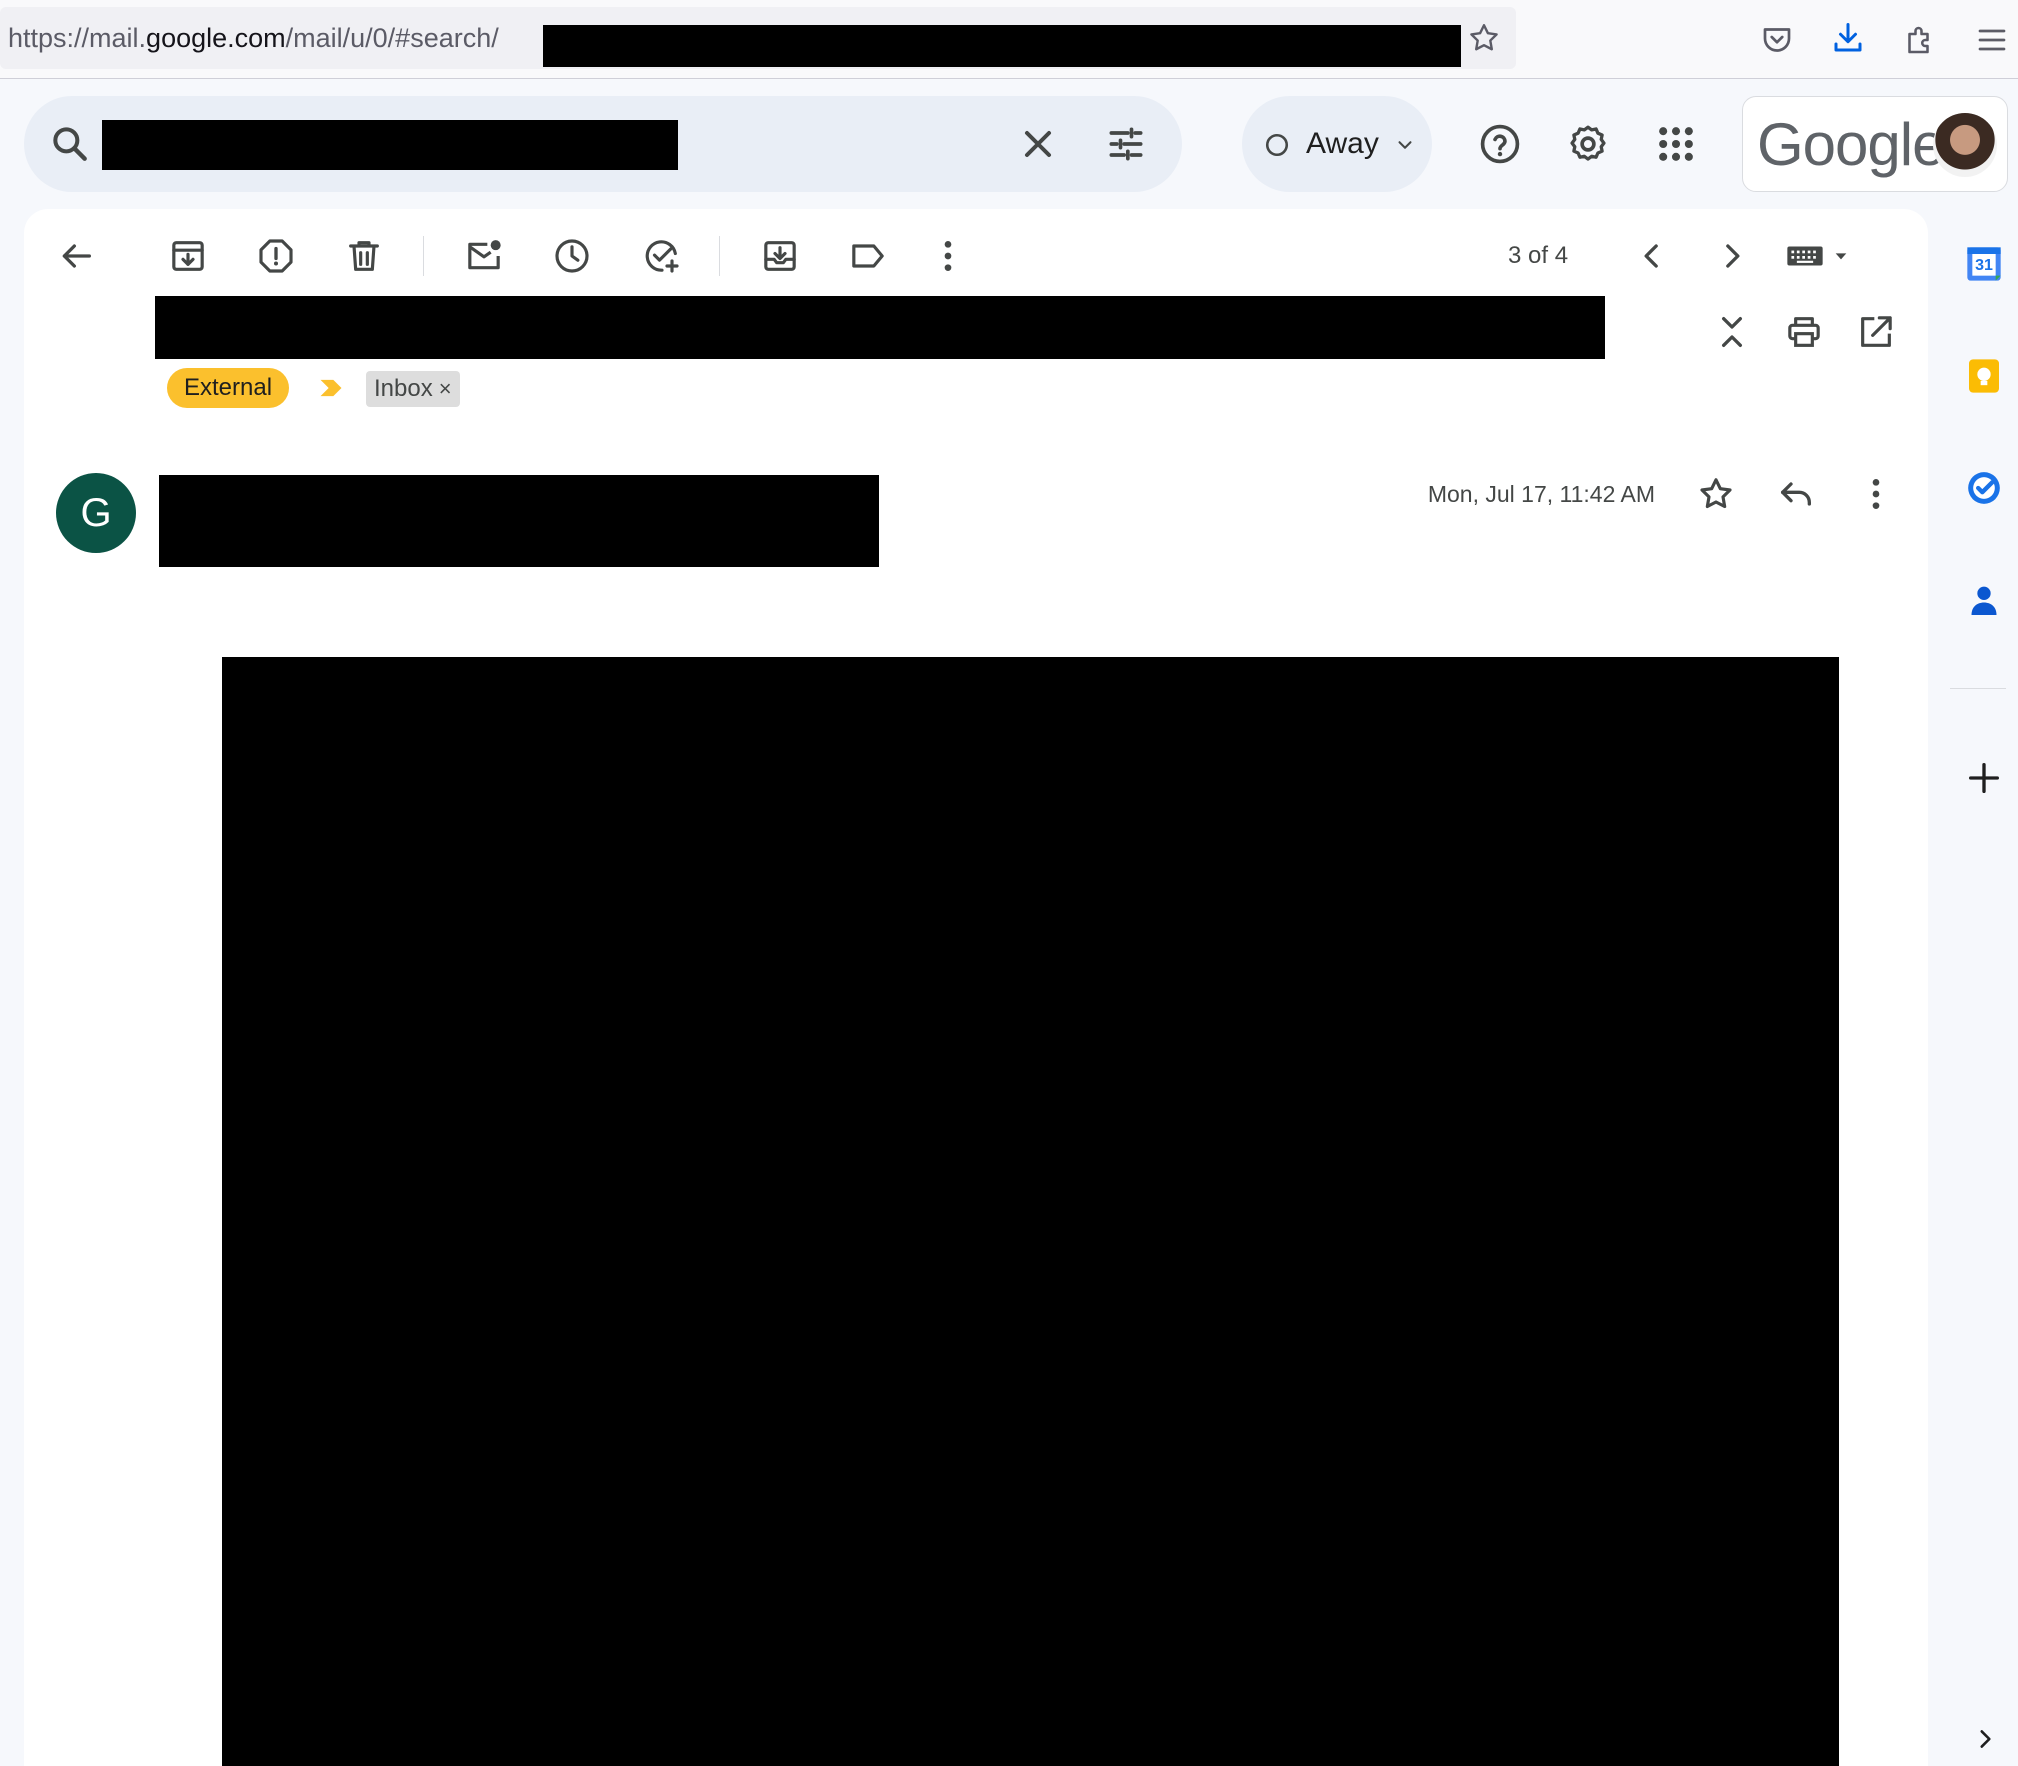 The image size is (2018, 1766). Describe the element at coordinates (1484, 38) in the screenshot. I see `bookmark-star-icon` at that location.